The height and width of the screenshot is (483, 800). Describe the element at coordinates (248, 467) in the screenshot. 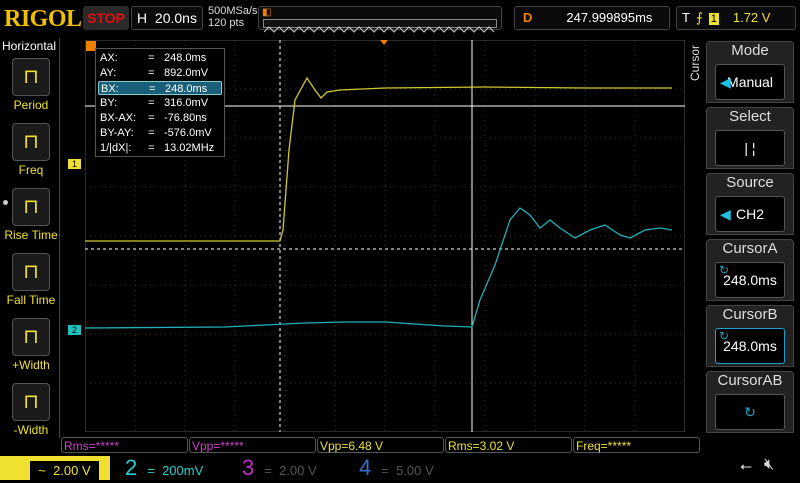

I see `channel-number: 3` at that location.